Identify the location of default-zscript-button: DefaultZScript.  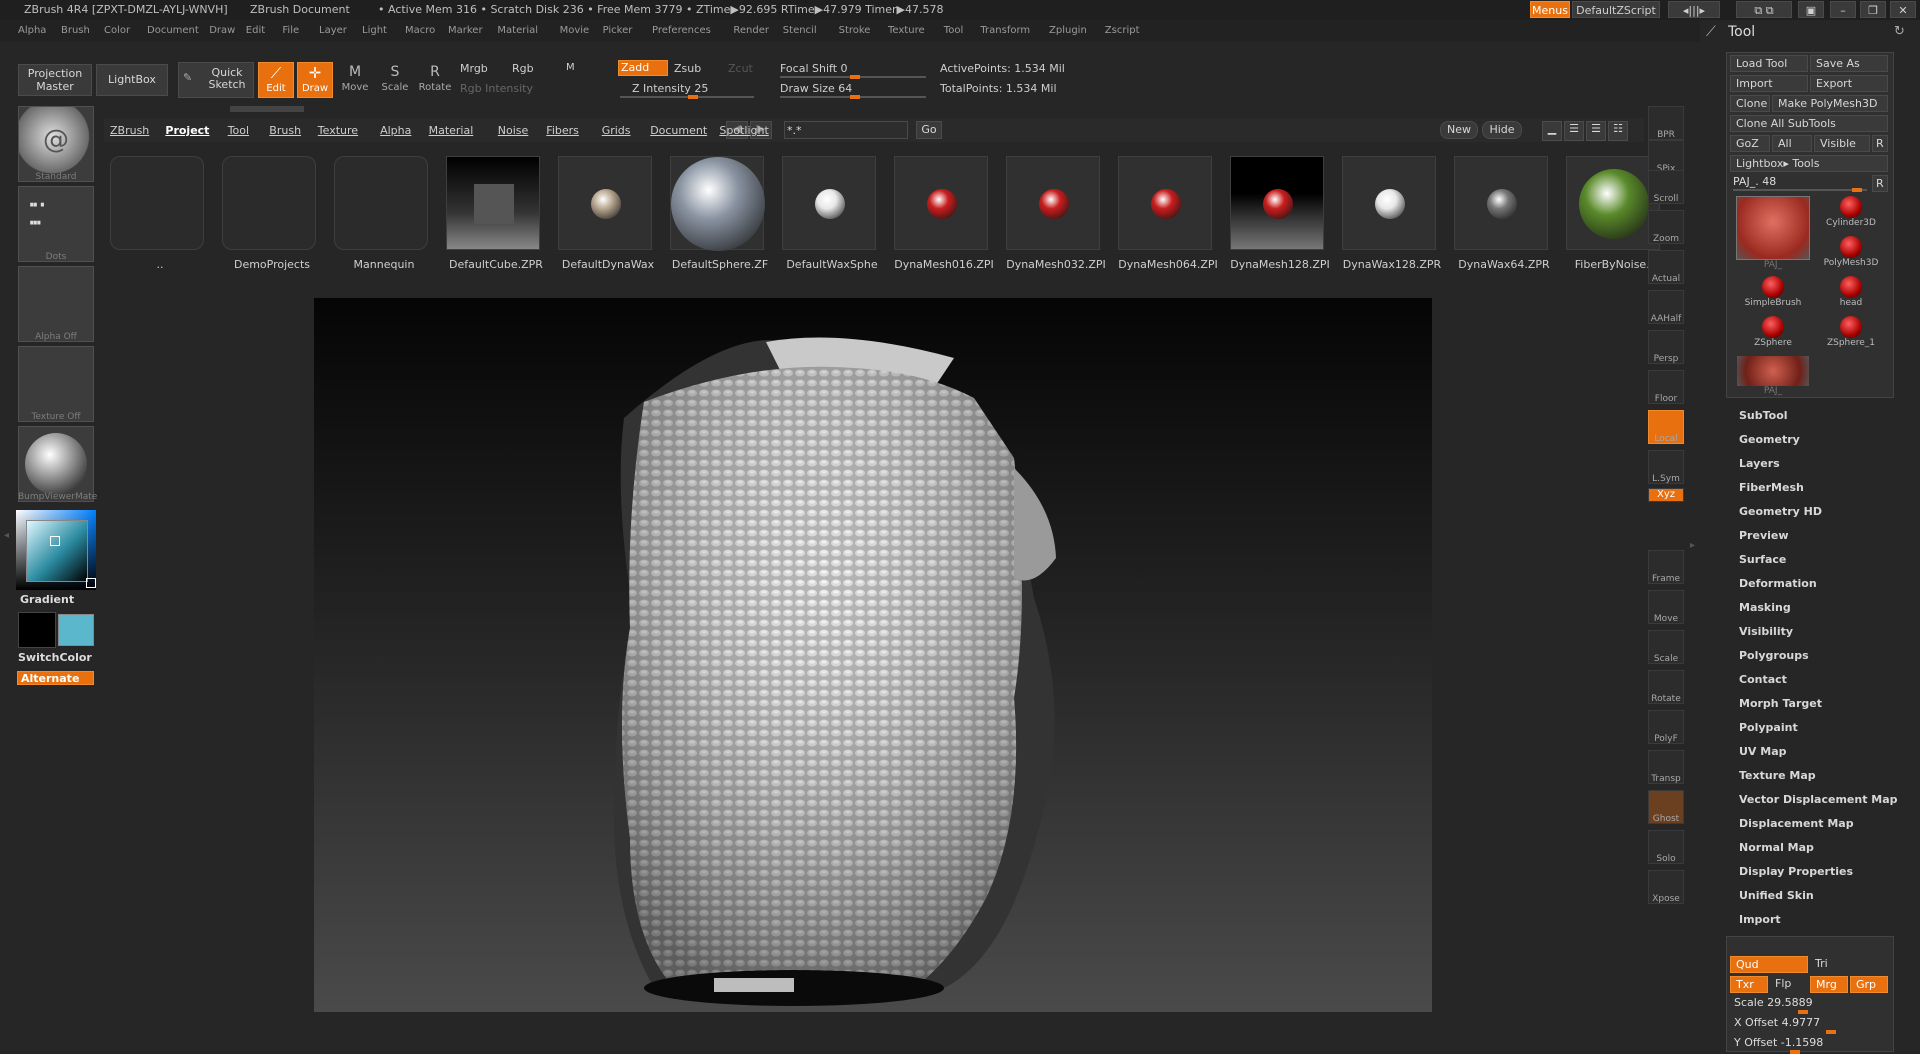
(1616, 9).